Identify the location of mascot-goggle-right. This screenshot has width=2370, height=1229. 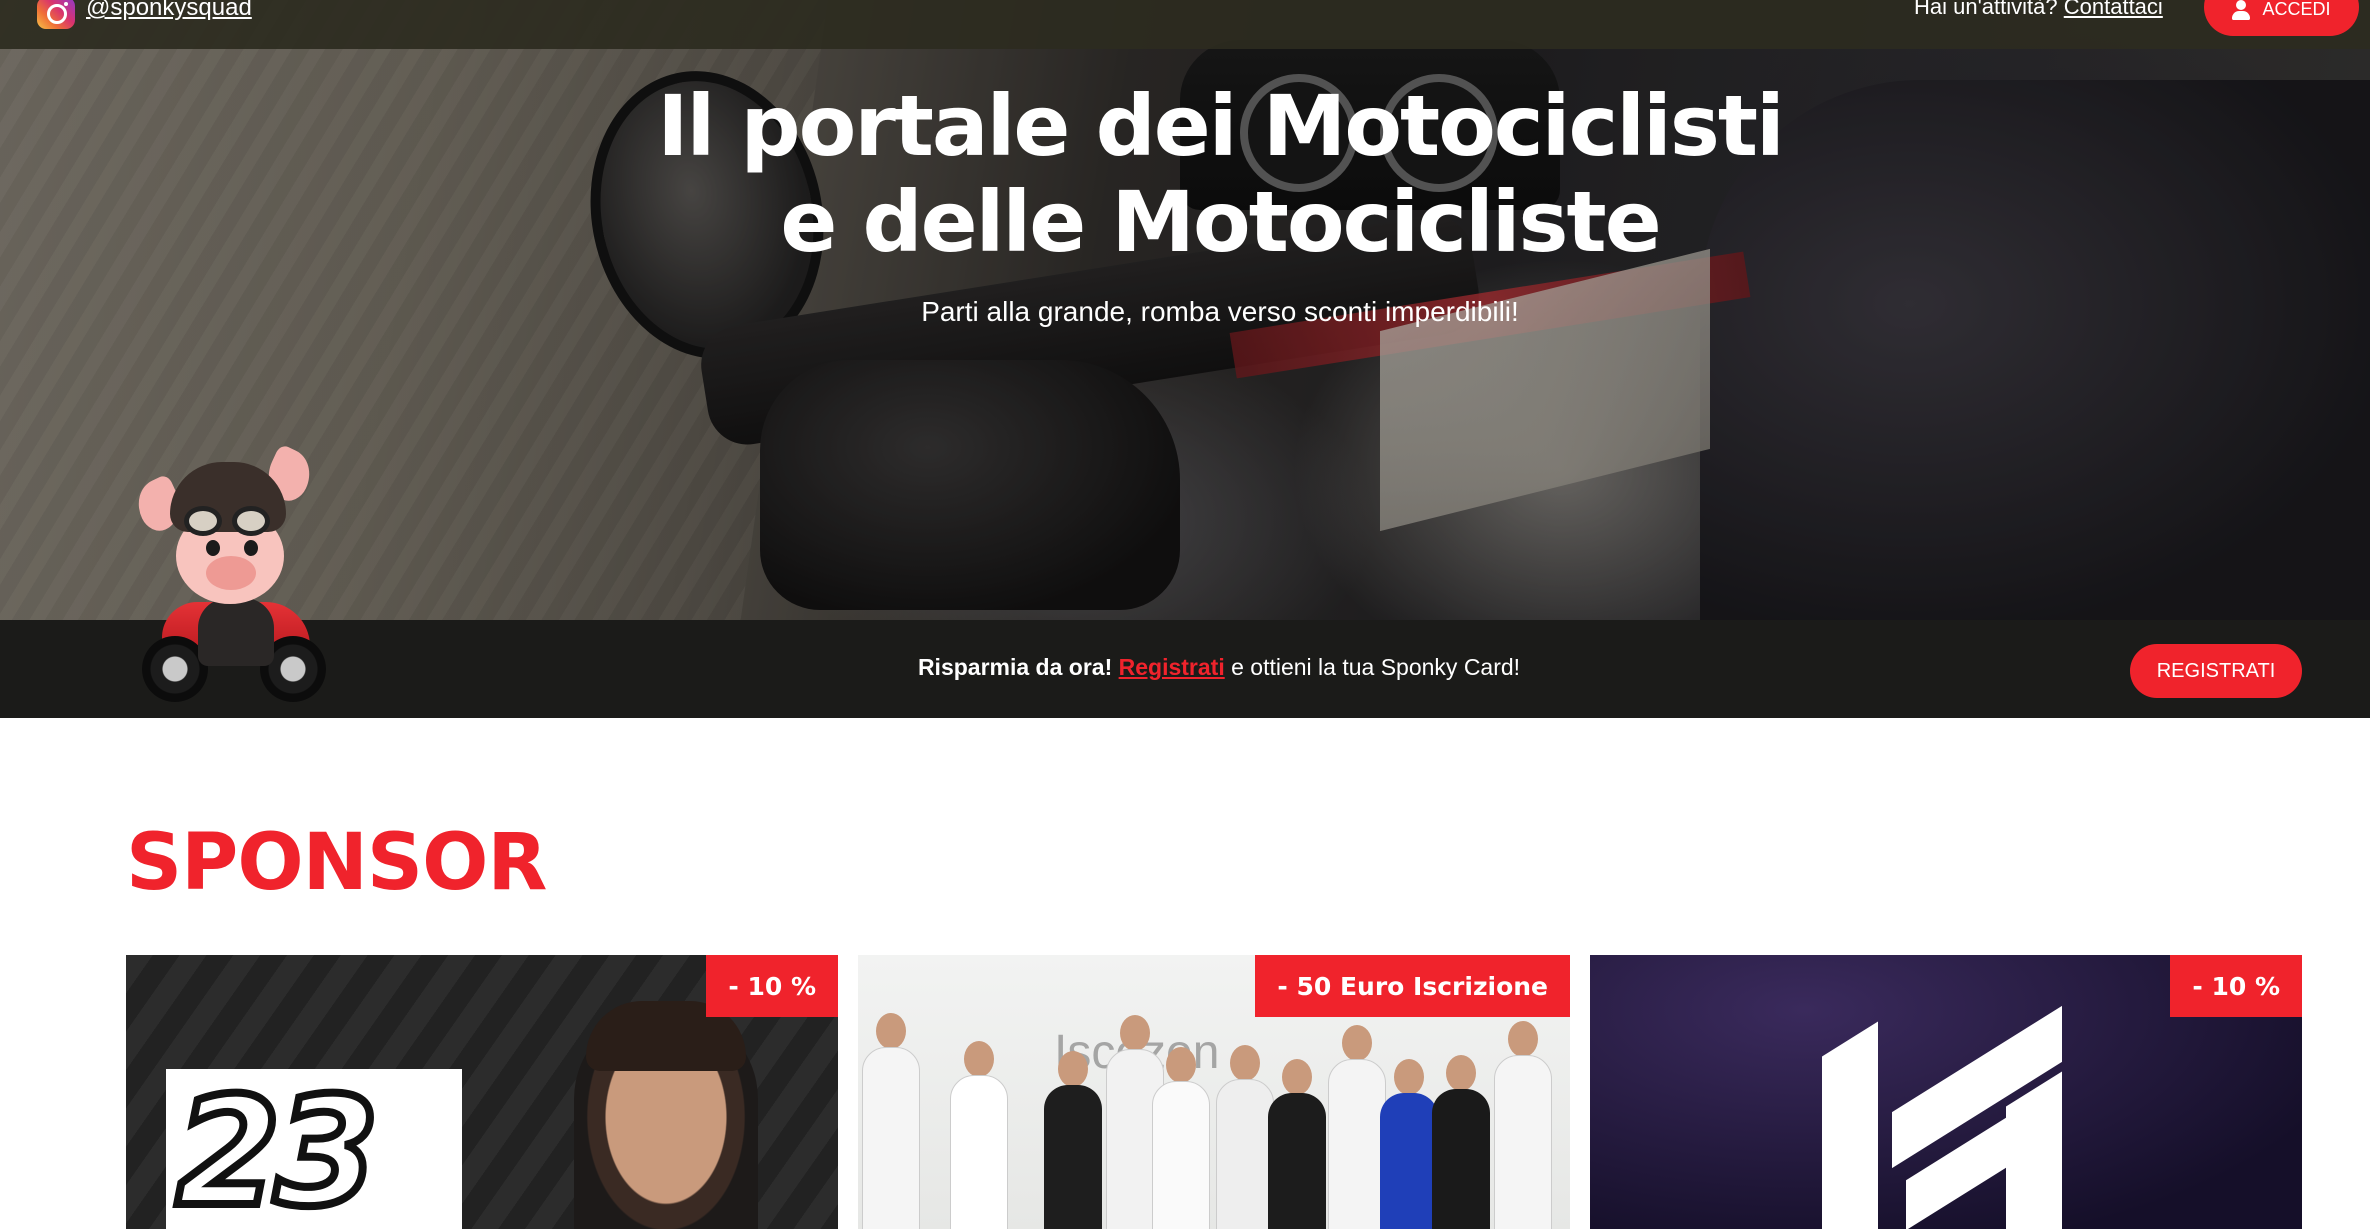
(251, 521).